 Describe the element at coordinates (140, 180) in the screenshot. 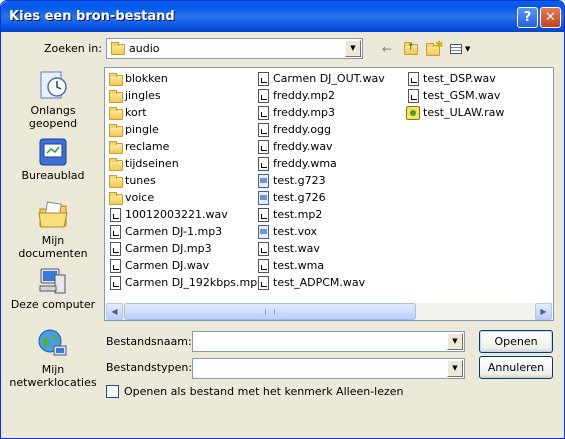

I see `file-name: tunes` at that location.